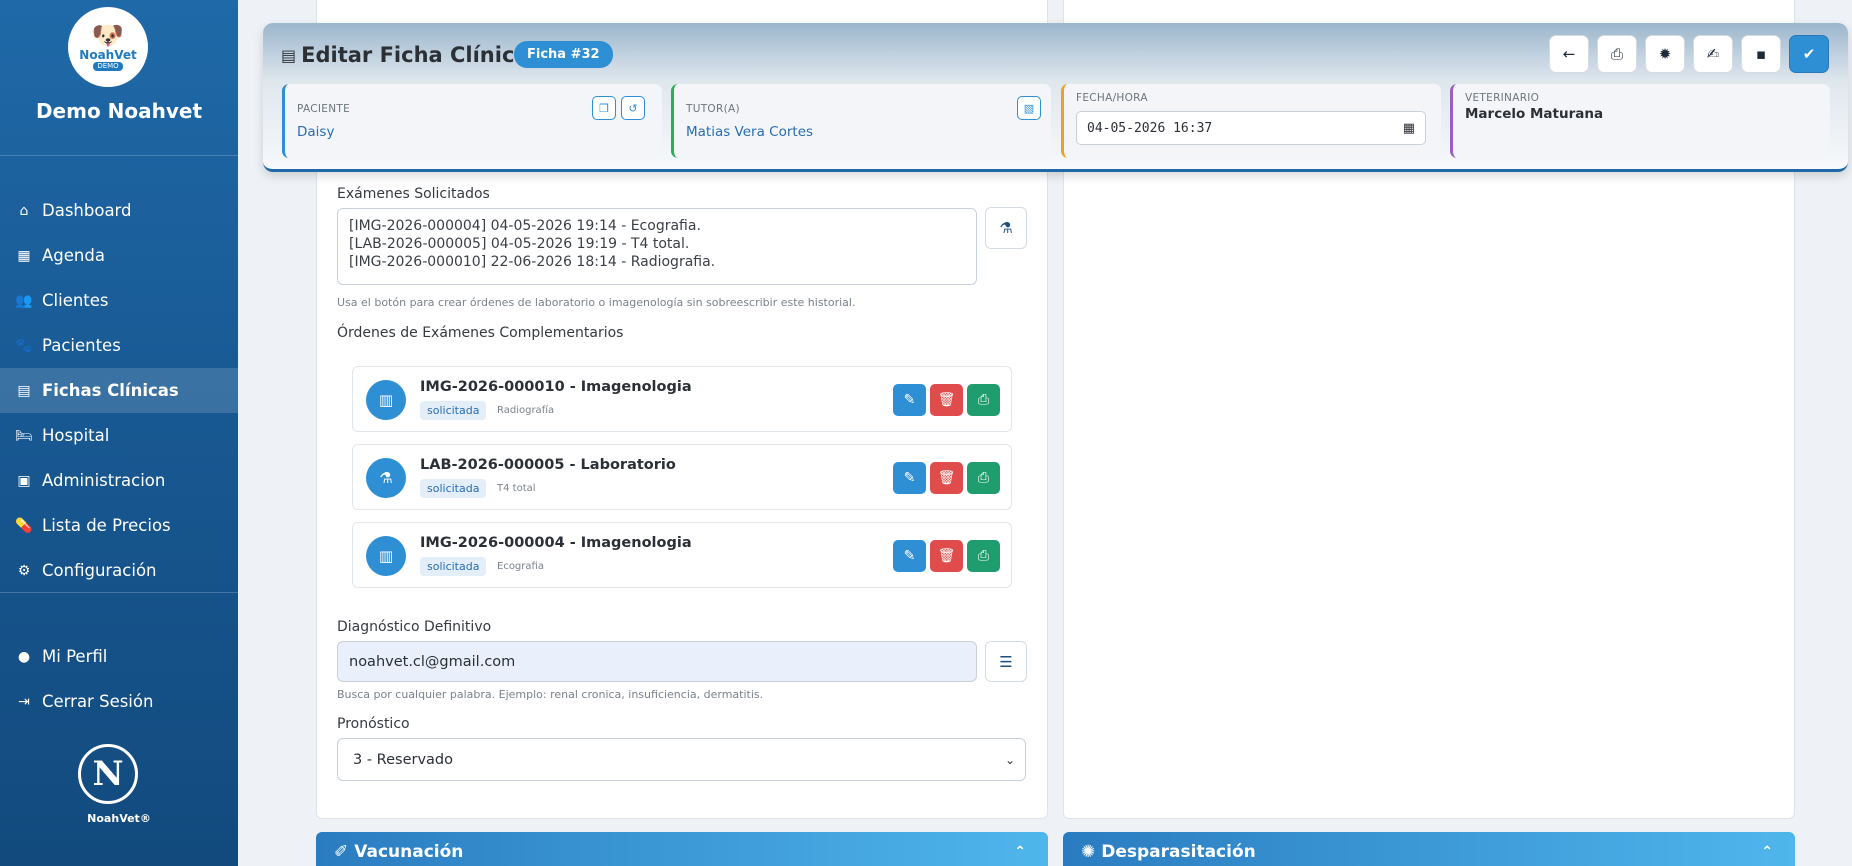 The width and height of the screenshot is (1852, 866). I want to click on orders-label: Órdenes de Exámenes Complementarios, so click(480, 333).